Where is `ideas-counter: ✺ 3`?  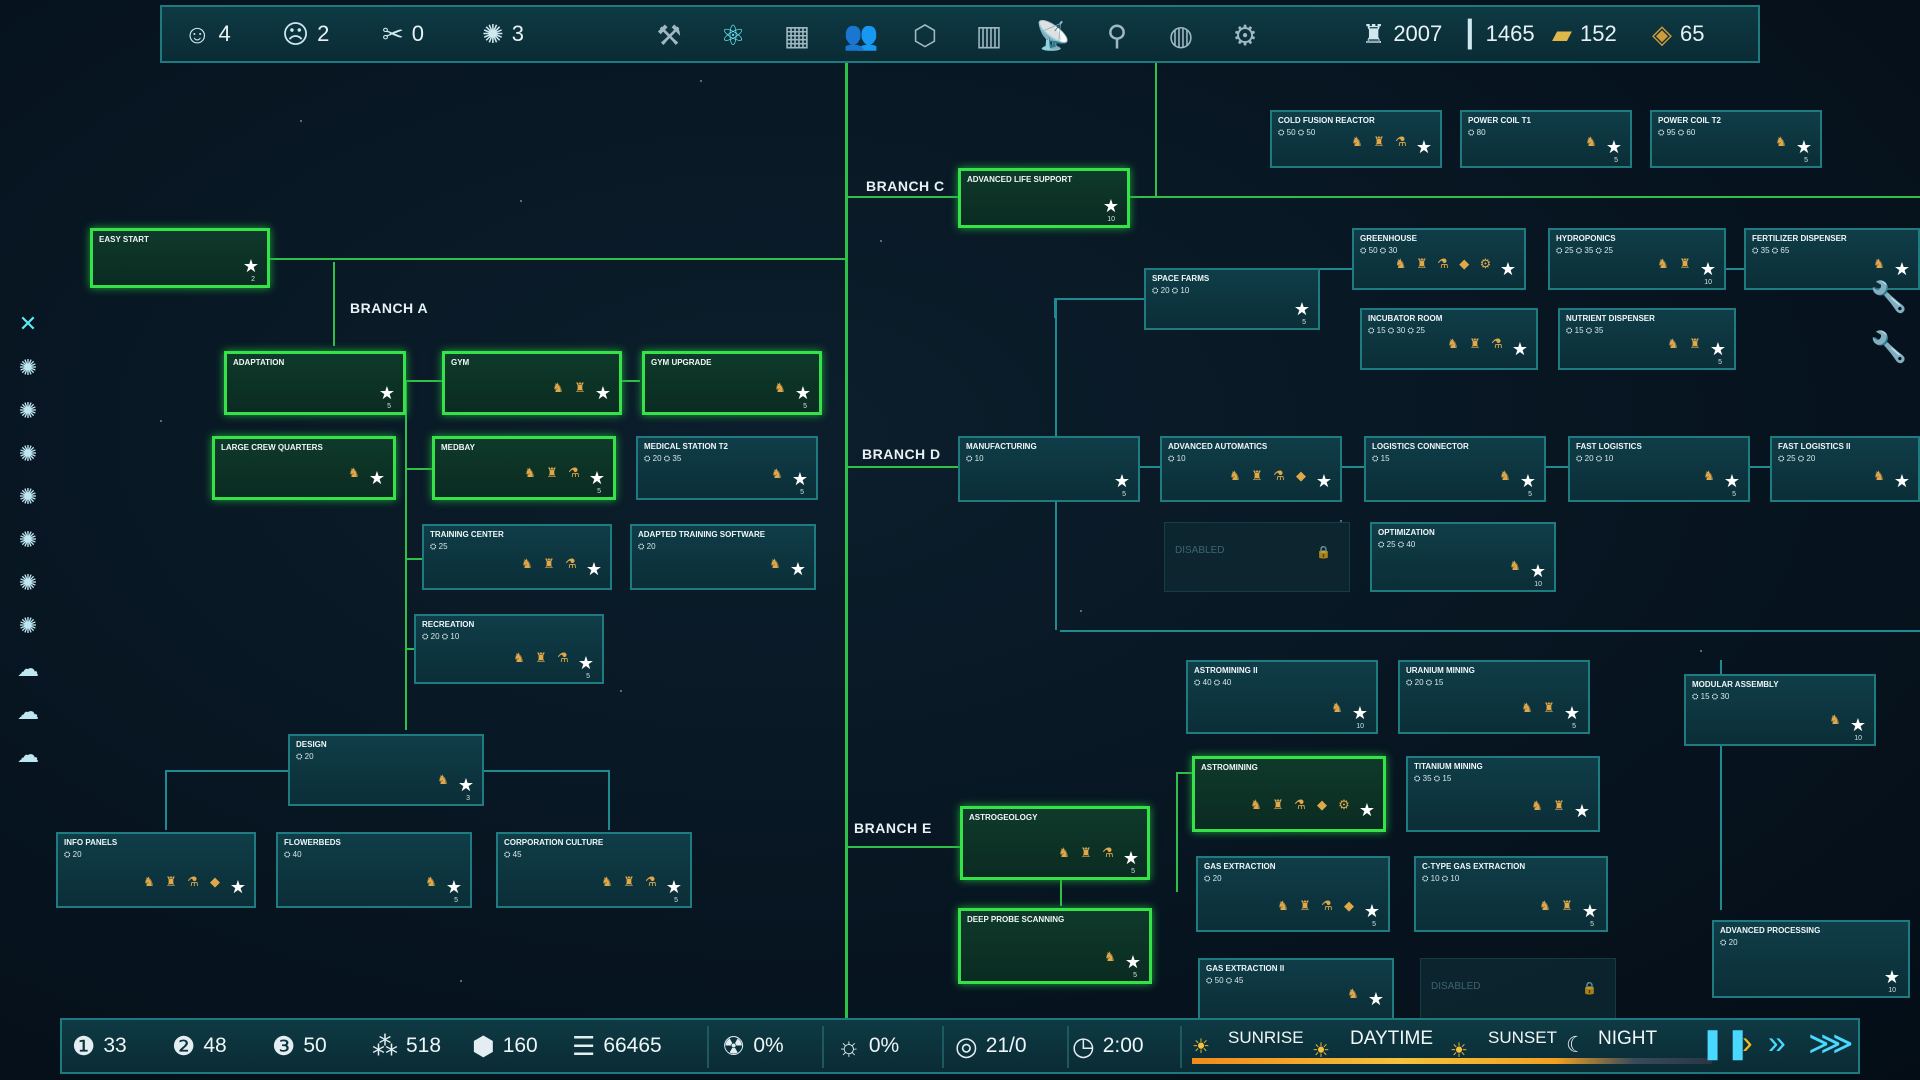
ideas-counter: ✺ 3 is located at coordinates (503, 34).